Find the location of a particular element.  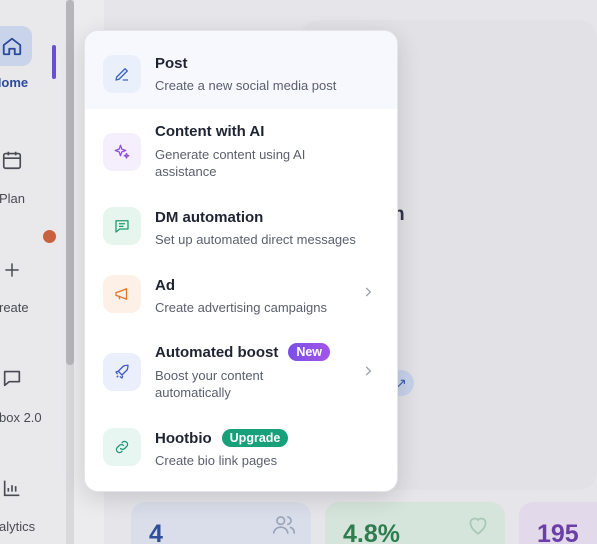

calendar-icon is located at coordinates (16, 160).